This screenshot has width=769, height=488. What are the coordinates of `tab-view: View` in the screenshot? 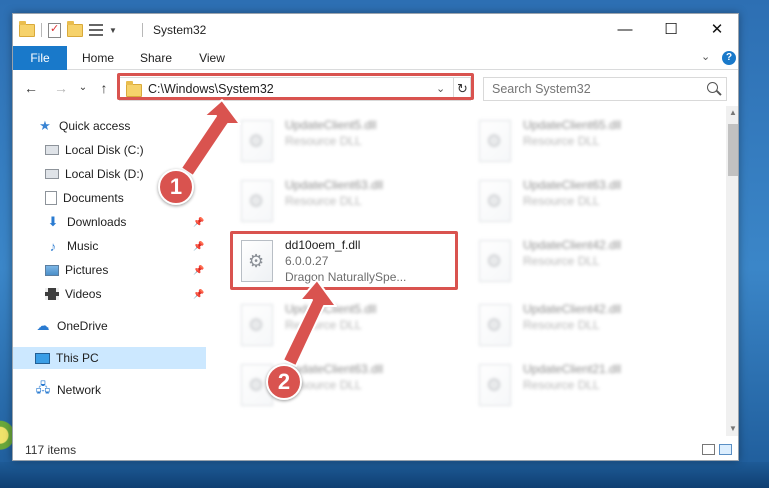 It's located at (212, 58).